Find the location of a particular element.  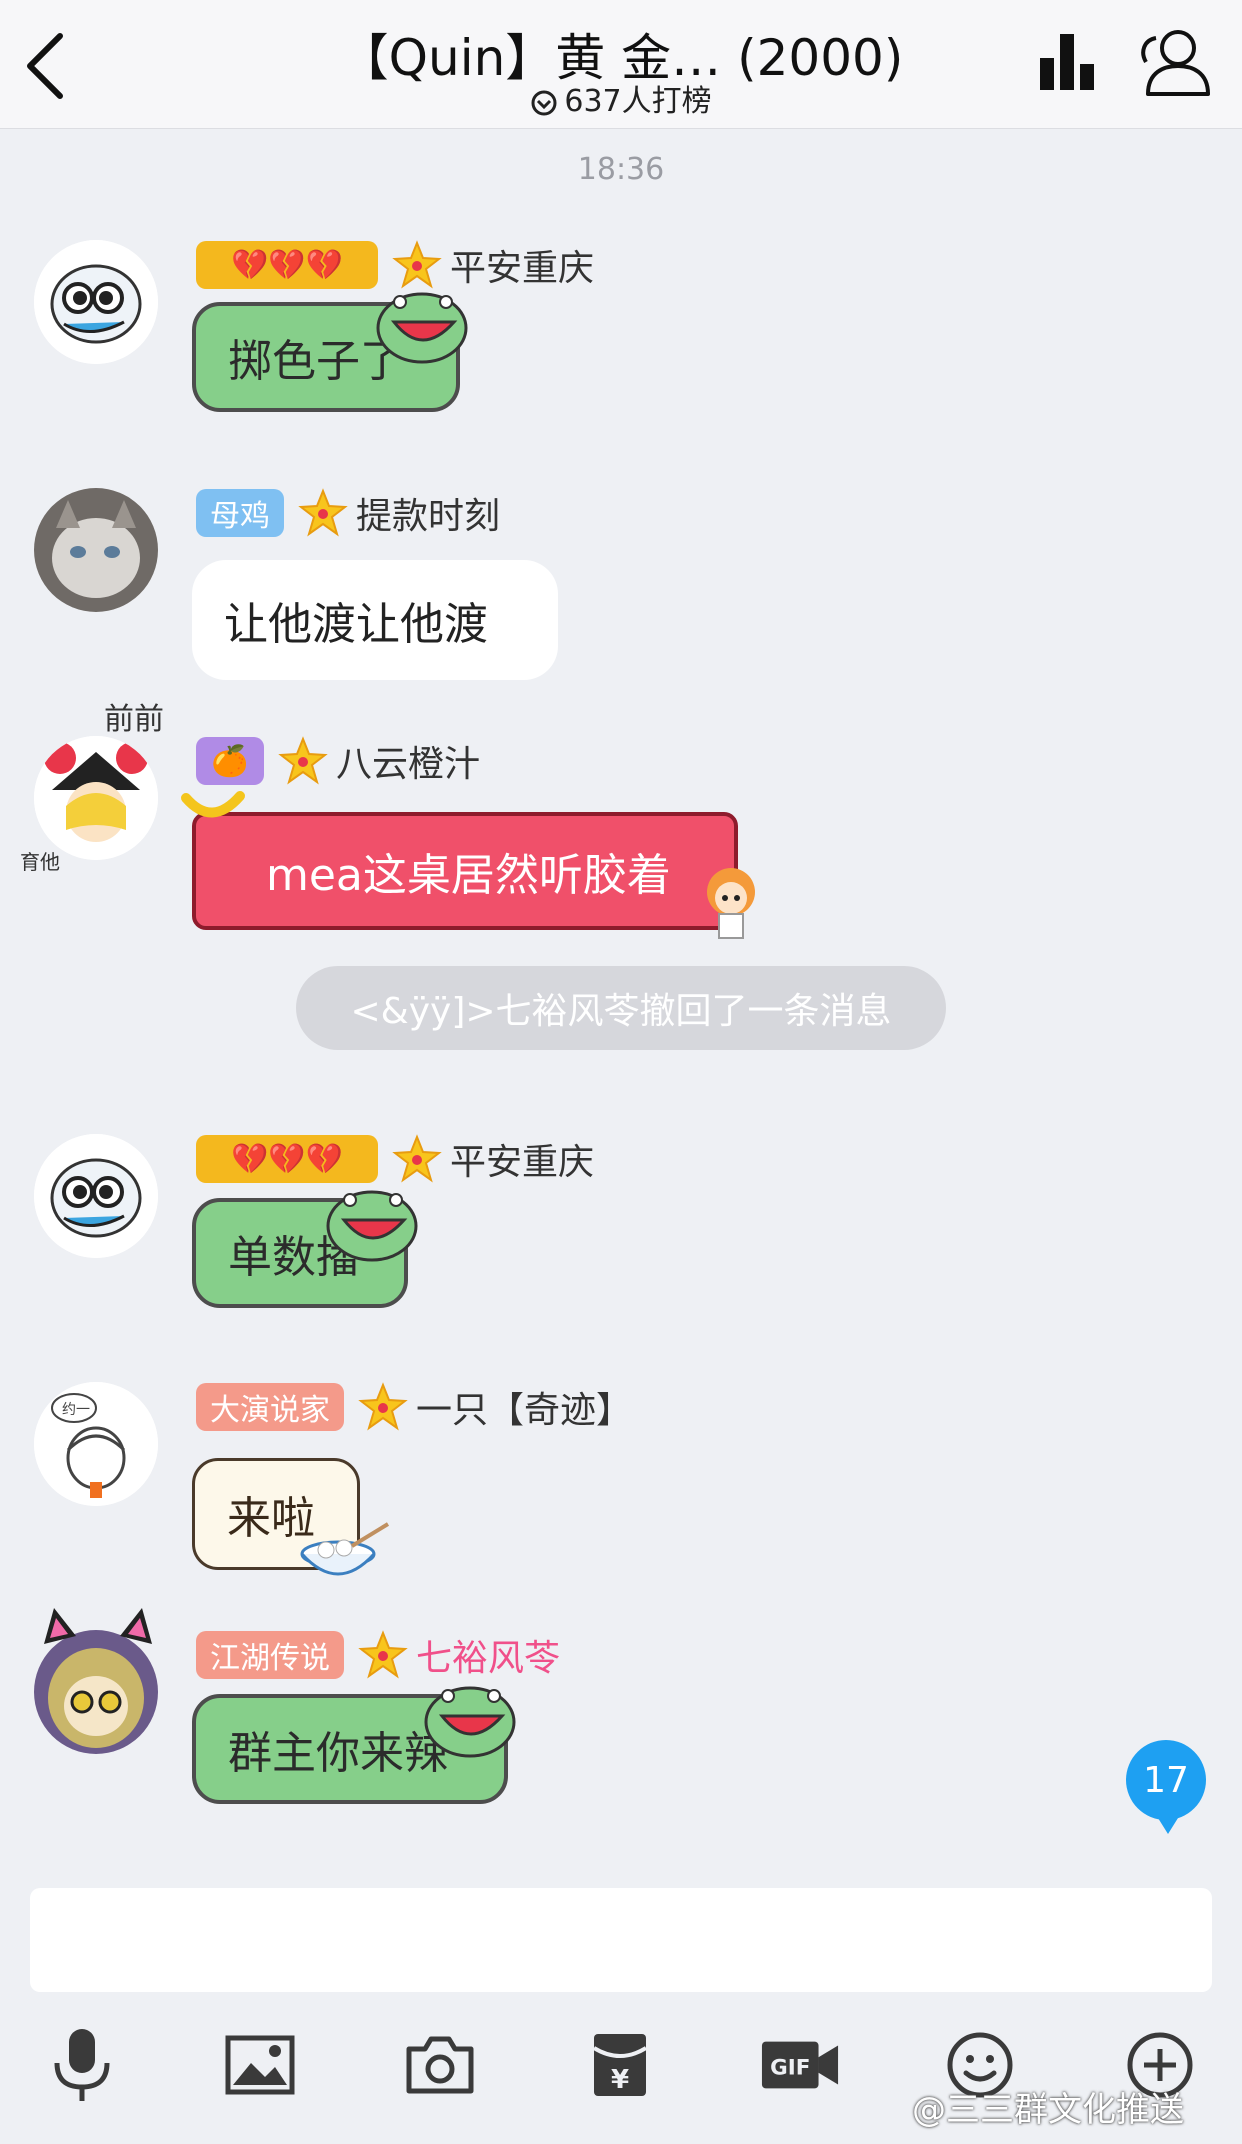

bar-chart-icon is located at coordinates (1068, 62).